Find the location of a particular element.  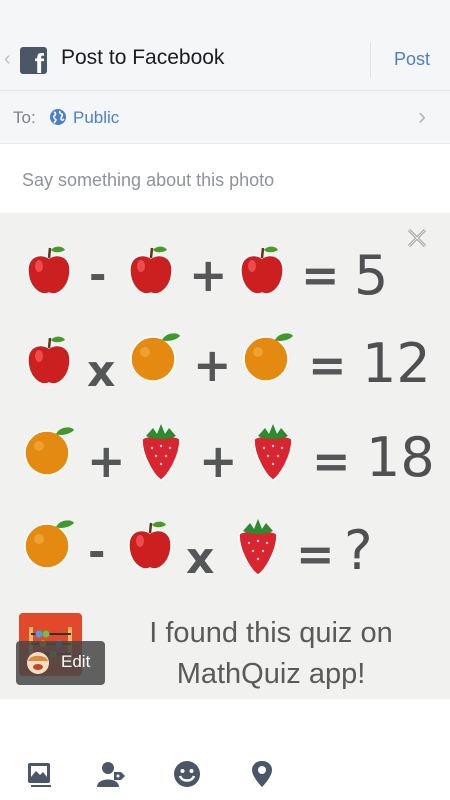

location-icon is located at coordinates (262, 774).